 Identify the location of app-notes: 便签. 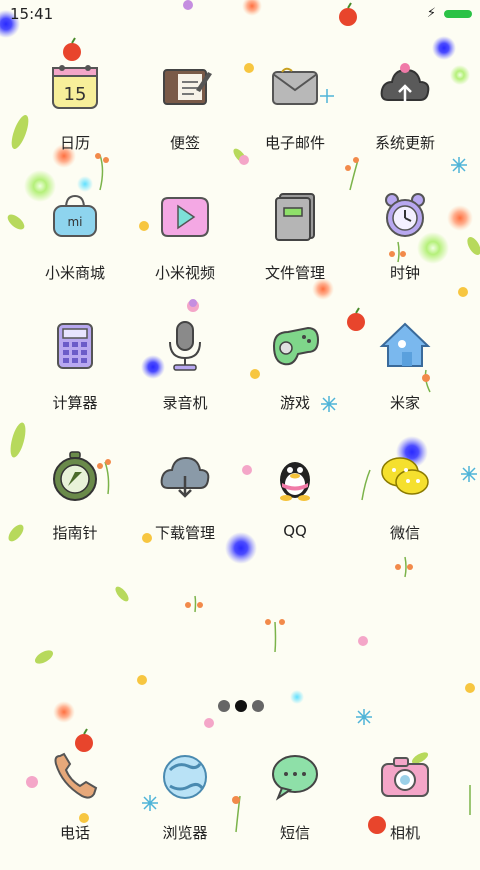
(185, 120).